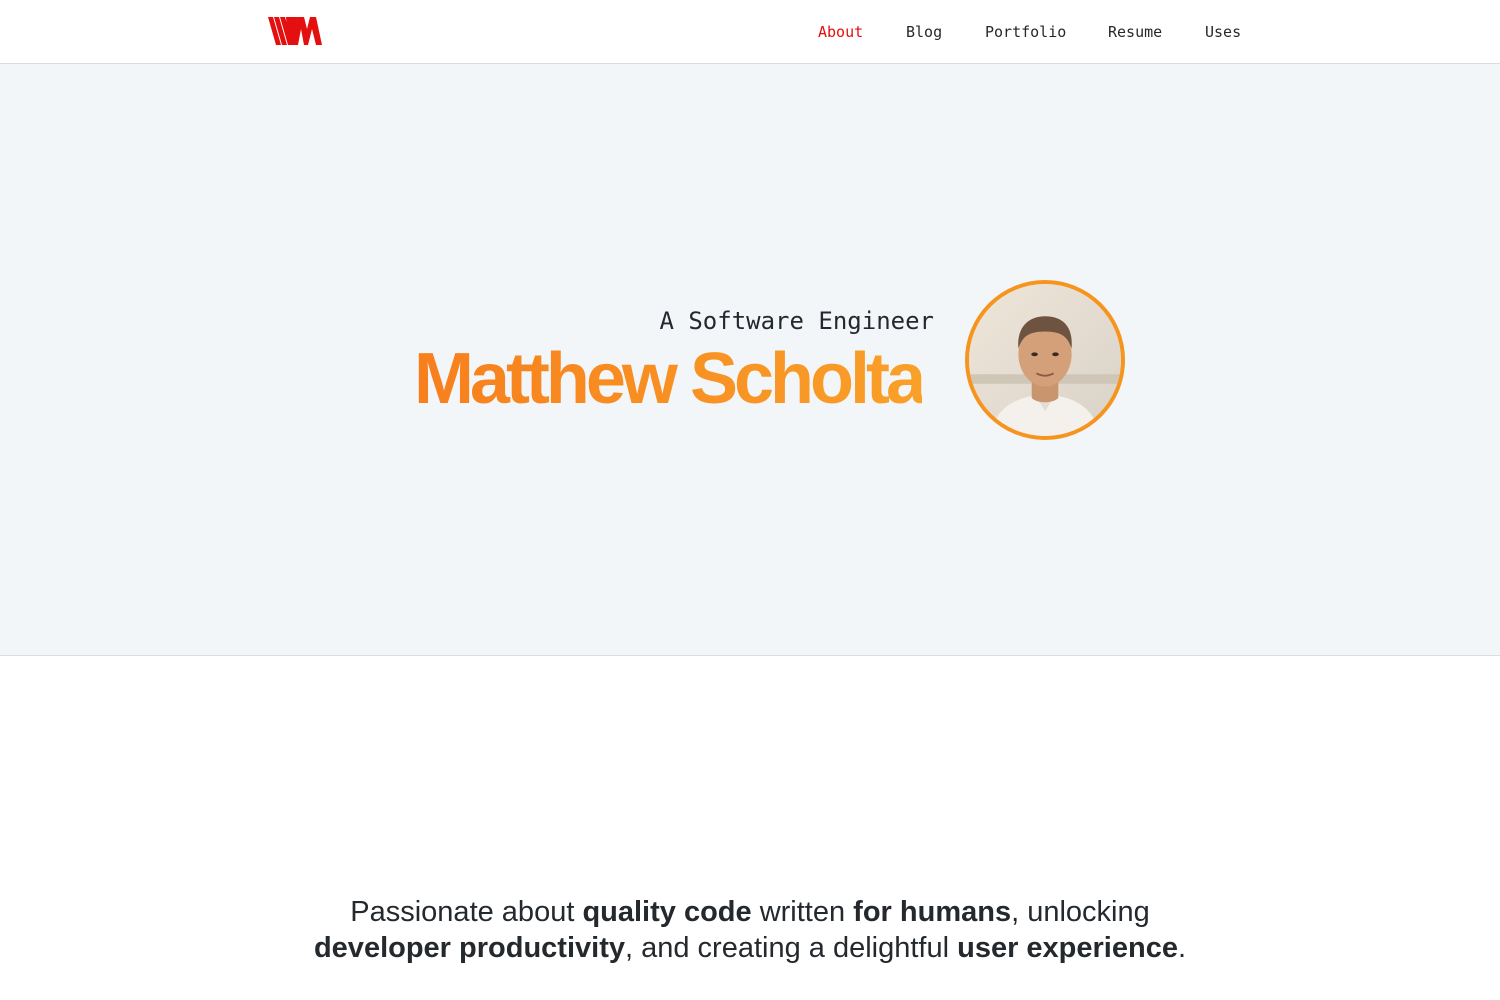 The image size is (1500, 1000). What do you see at coordinates (469, 948) in the screenshot?
I see `tagline-emphasis: developer productivity` at bounding box center [469, 948].